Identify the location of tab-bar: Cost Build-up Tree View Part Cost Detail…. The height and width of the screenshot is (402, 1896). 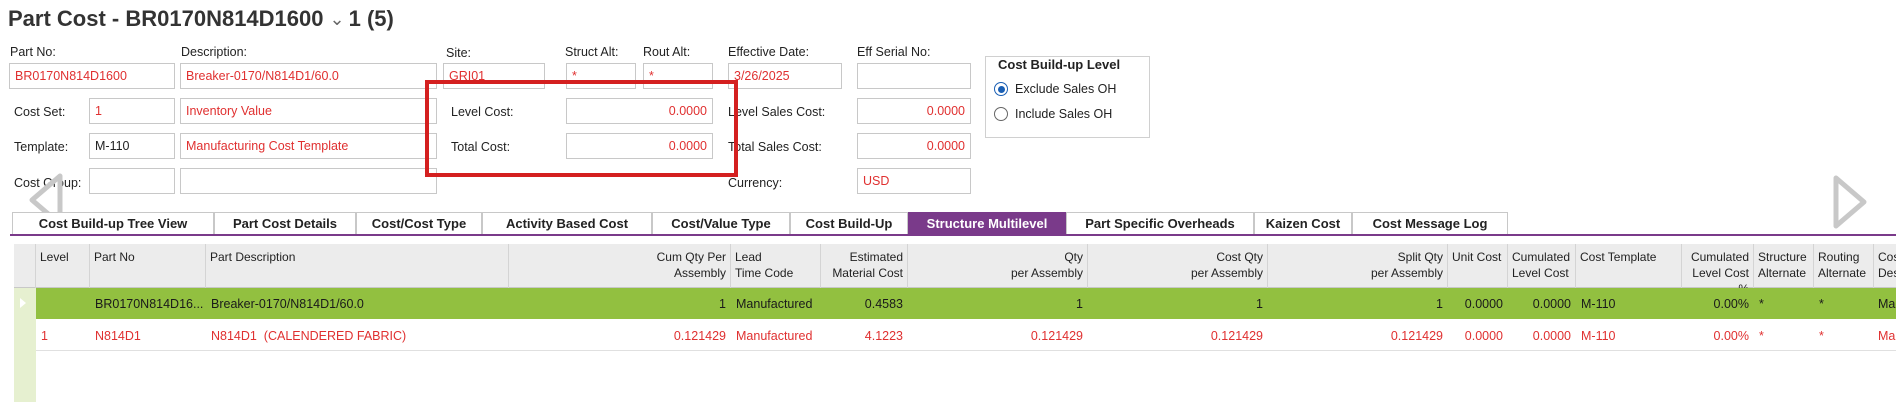
(953, 224).